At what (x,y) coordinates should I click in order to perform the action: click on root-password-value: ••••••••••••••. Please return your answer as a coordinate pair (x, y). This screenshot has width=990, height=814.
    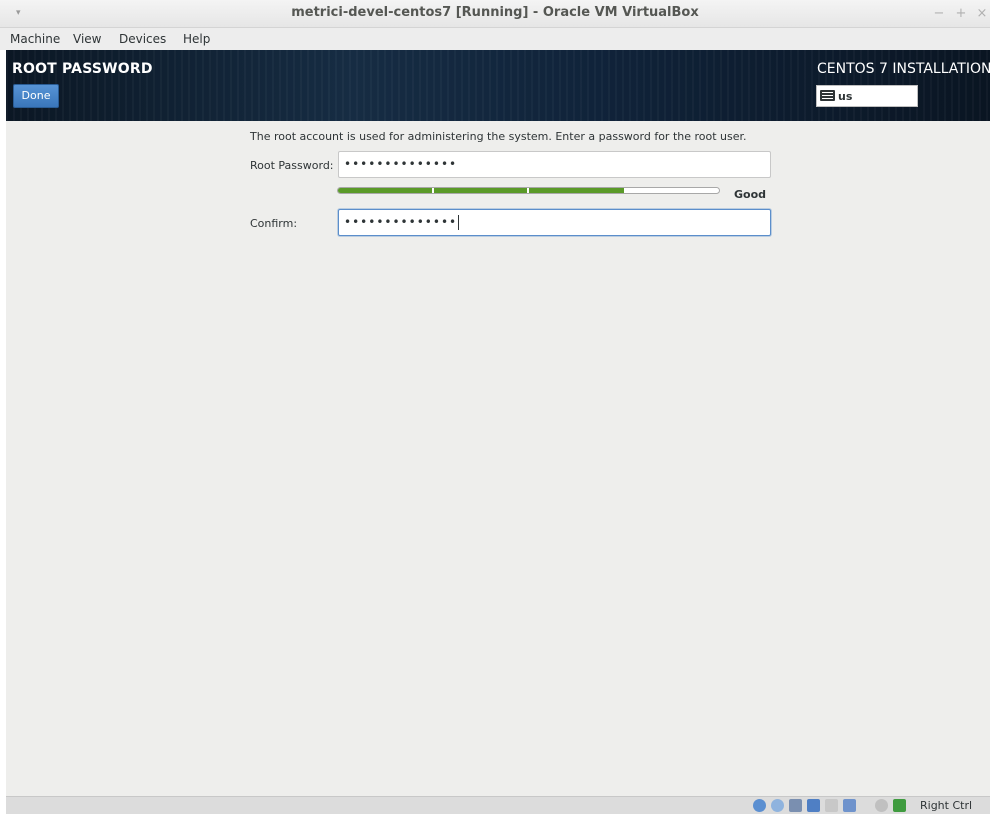
    Looking at the image, I should click on (401, 164).